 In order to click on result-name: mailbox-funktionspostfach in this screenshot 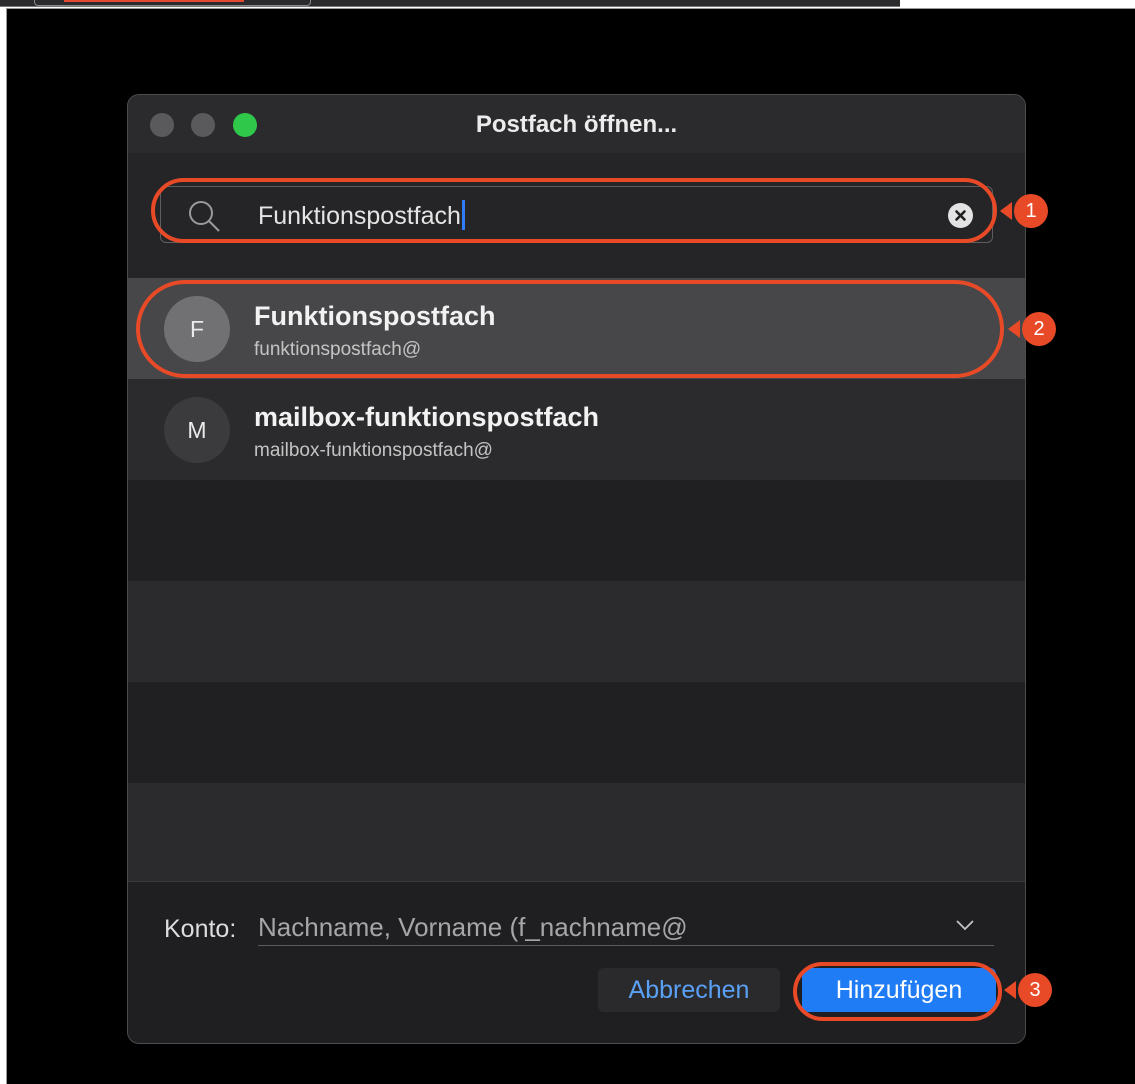, I will do `click(427, 417)`.